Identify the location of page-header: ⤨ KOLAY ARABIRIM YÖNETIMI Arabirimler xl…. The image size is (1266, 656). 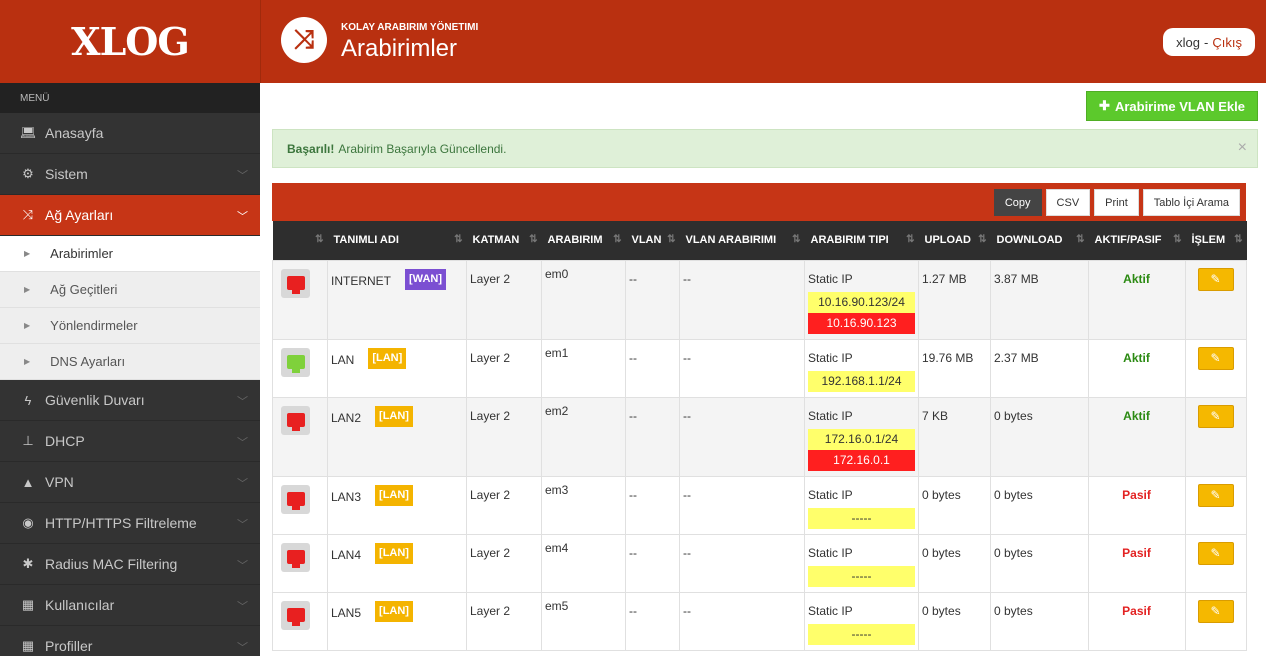
(763, 41).